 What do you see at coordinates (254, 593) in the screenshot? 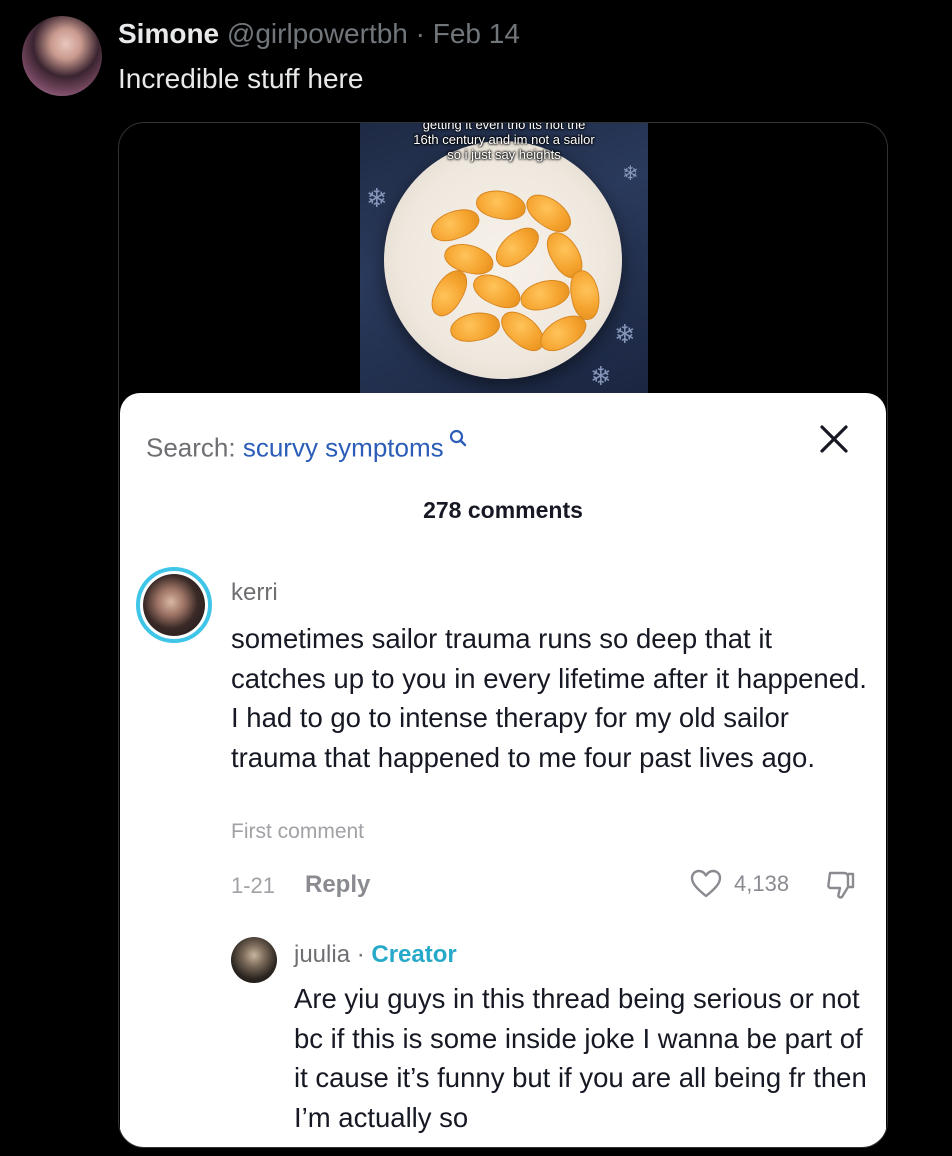
I see `commenter-username: kerri` at bounding box center [254, 593].